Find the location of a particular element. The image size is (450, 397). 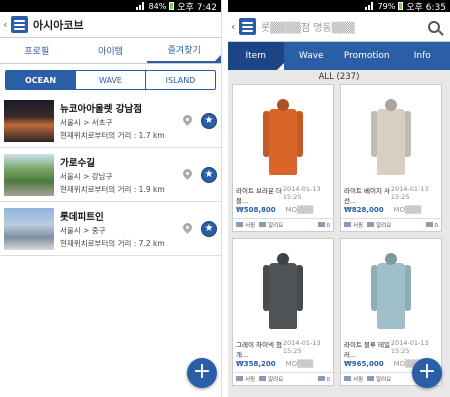

store-distance: 현재위치로부터의 거리 : 1.7 km is located at coordinates (112, 135).